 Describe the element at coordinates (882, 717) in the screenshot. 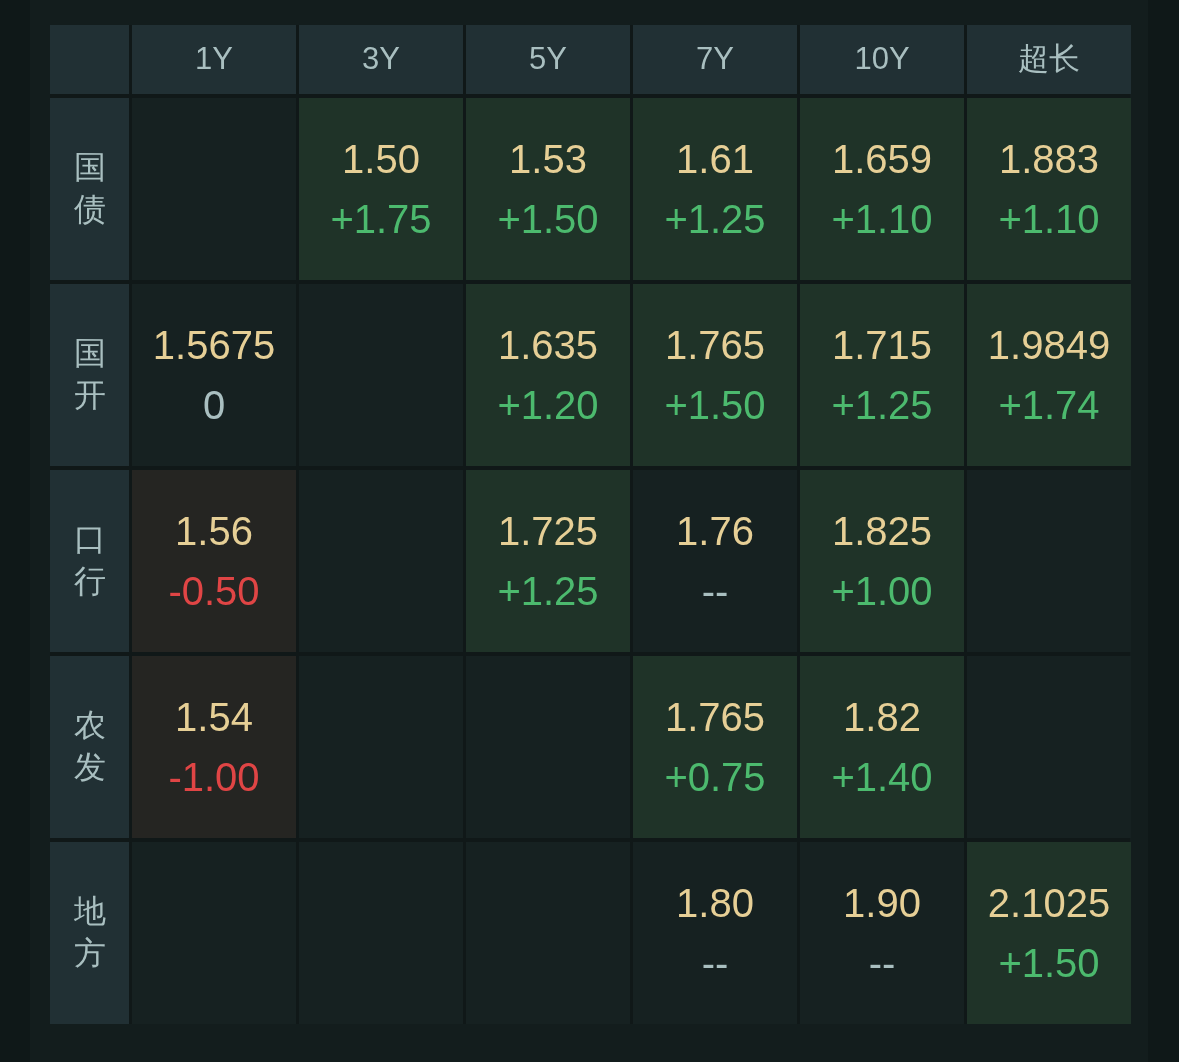

I see `yield-value: 1.82` at that location.